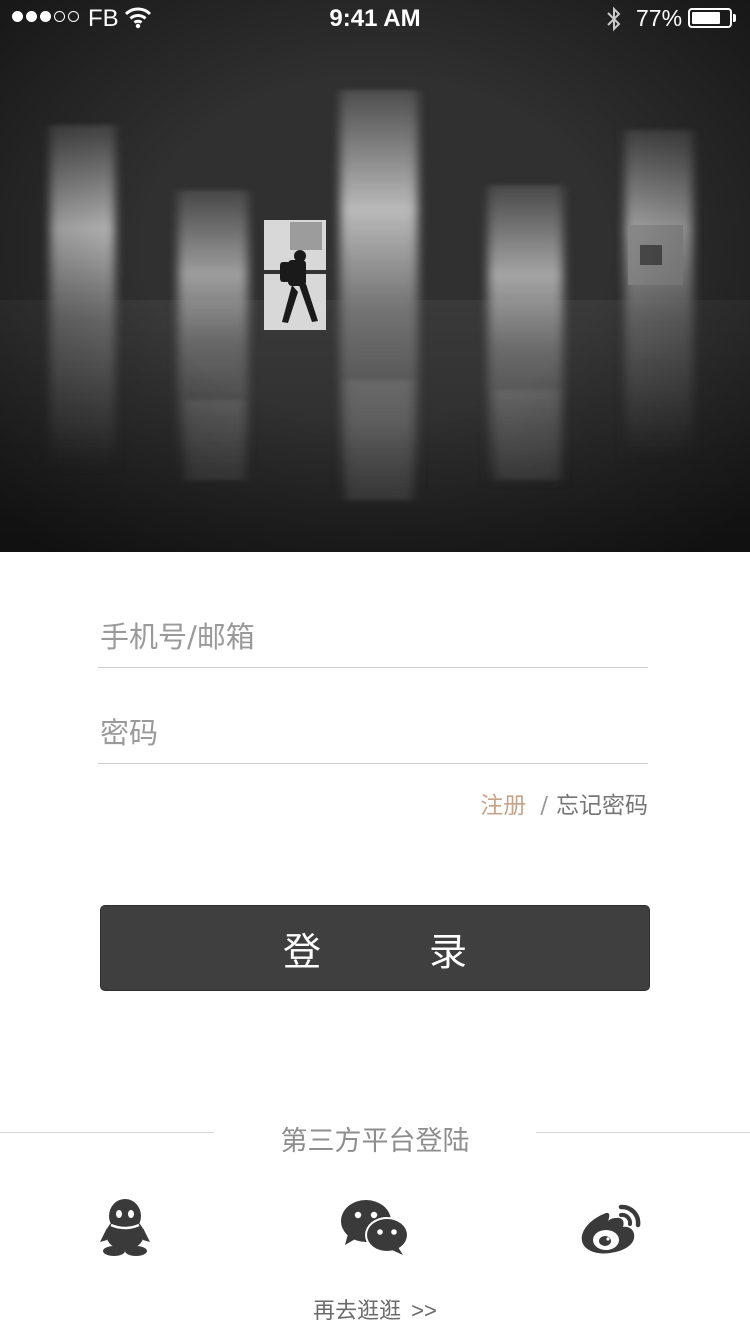 This screenshot has width=750, height=1334. I want to click on qq-icon, so click(125, 1228).